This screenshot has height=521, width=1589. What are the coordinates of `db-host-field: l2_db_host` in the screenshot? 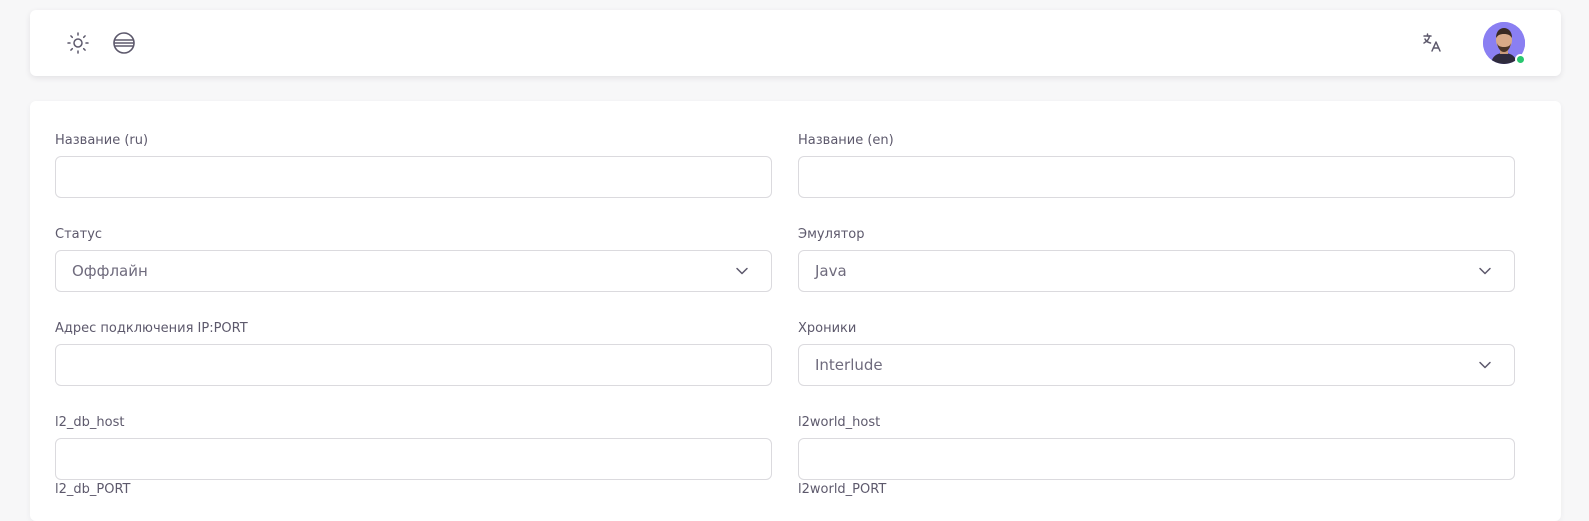 It's located at (413, 447).